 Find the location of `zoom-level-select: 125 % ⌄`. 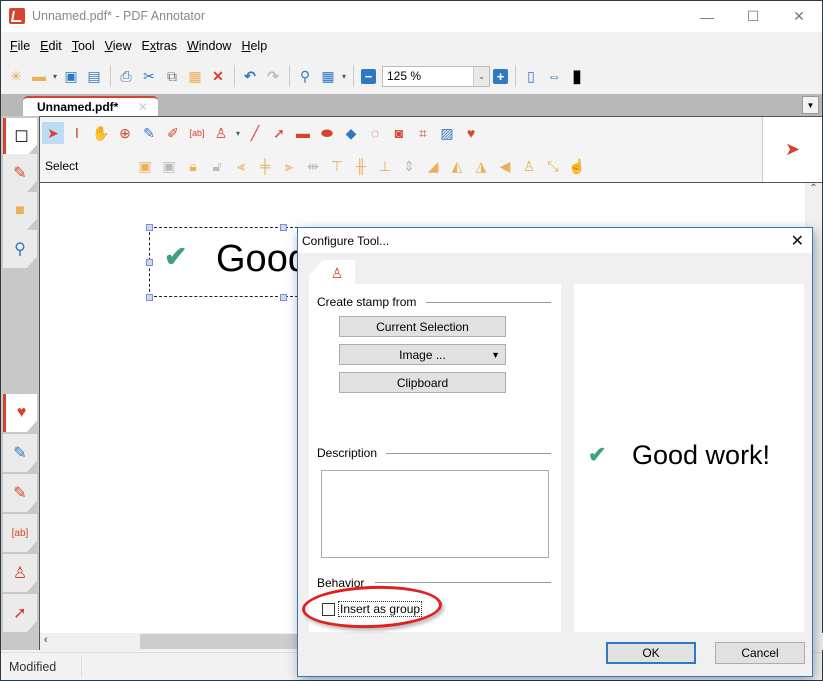

zoom-level-select: 125 % ⌄ is located at coordinates (436, 76).